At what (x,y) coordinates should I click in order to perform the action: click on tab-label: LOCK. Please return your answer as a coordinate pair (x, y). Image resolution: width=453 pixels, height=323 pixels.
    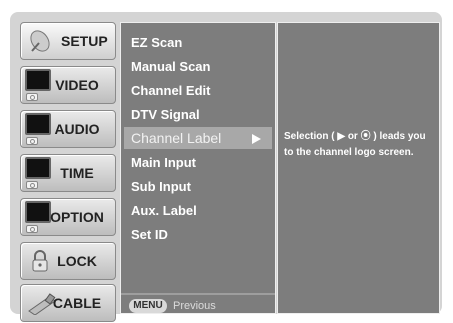
    Looking at the image, I should click on (77, 261).